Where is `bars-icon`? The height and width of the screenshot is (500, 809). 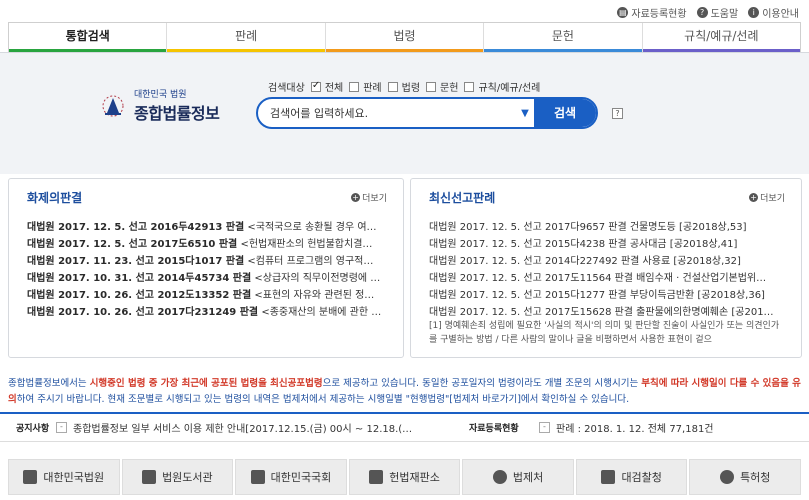
bars-icon is located at coordinates (608, 477).